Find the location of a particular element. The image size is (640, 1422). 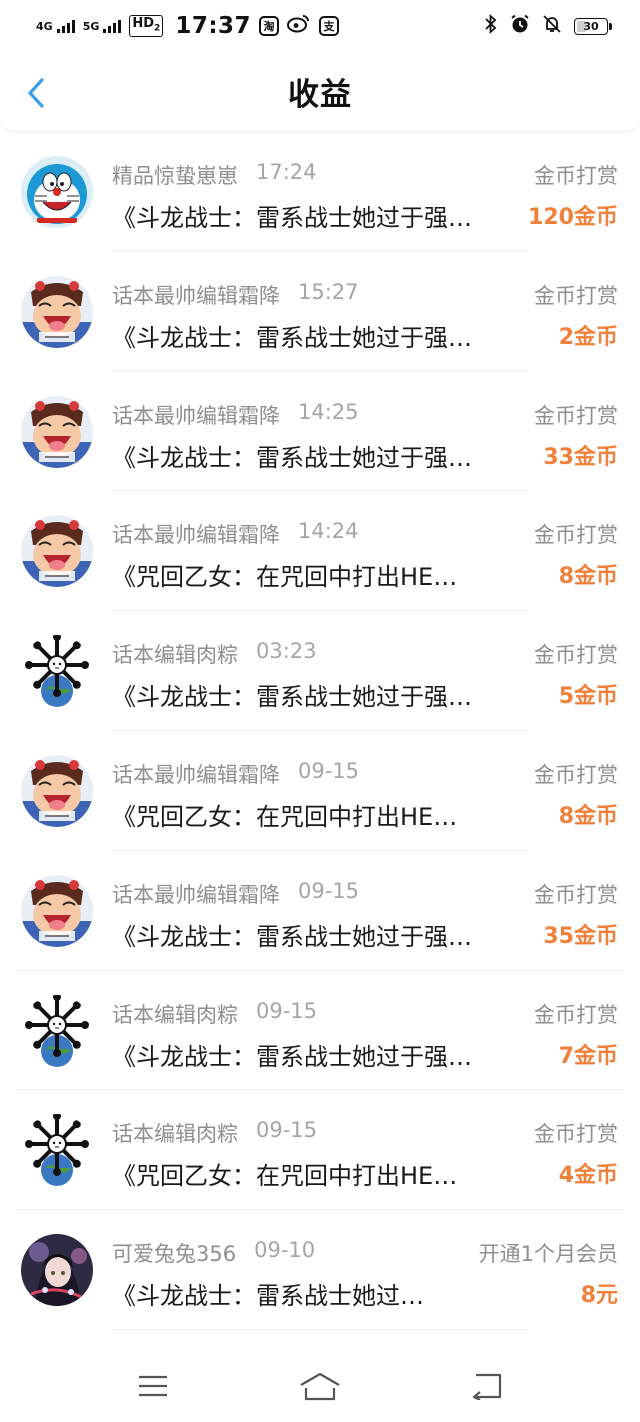

list-item: 话本最帅编辑霜降 14:24 金币打赏《咒回乙女：在咒回中打出HE… 8金币 is located at coordinates (320, 551).